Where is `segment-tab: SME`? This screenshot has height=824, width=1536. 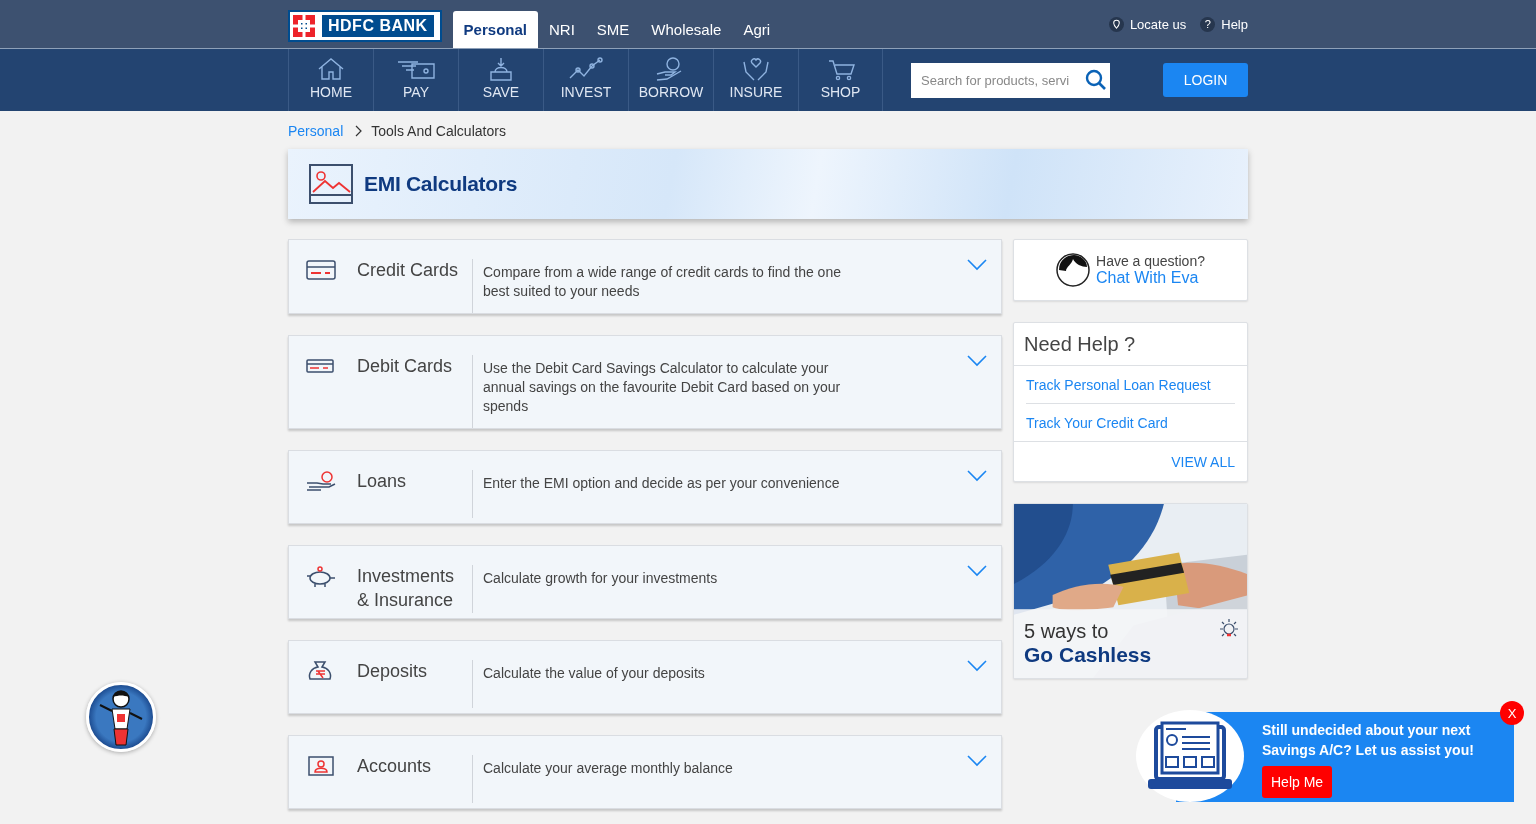 segment-tab: SME is located at coordinates (613, 29).